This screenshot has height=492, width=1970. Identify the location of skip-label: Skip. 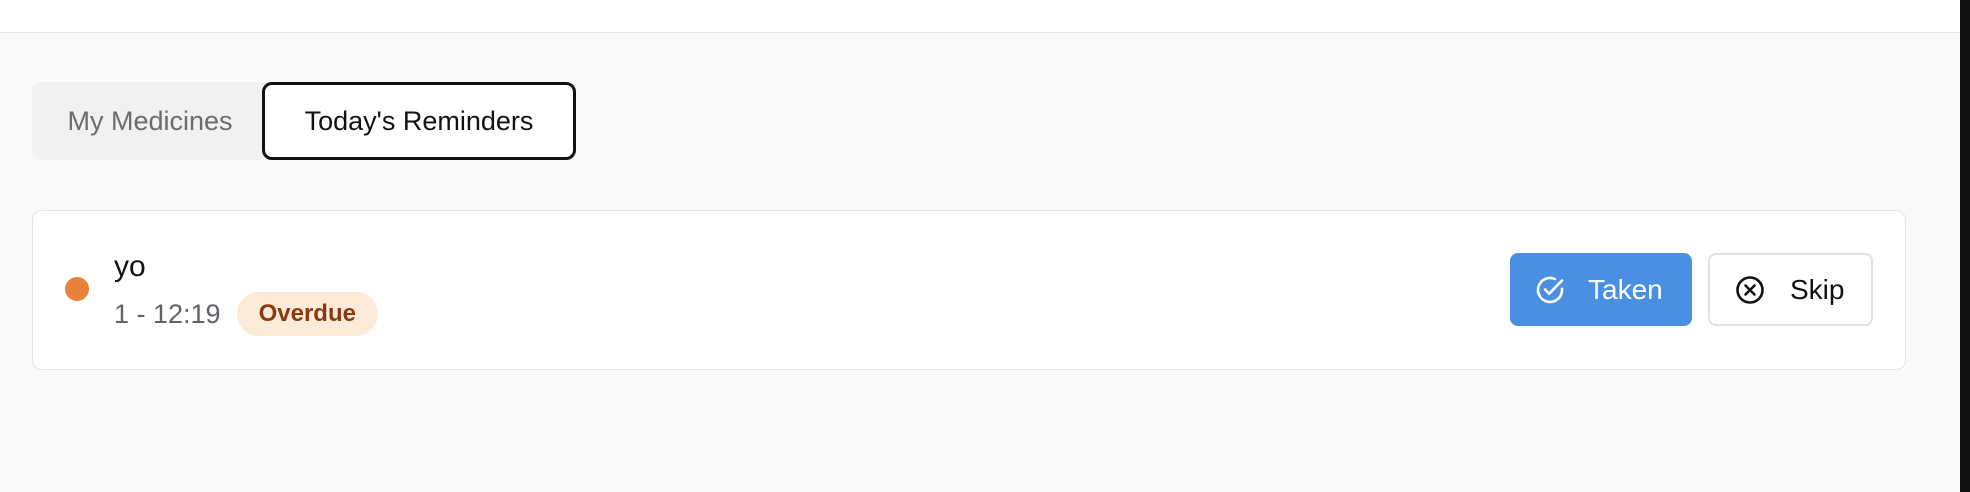
(1817, 289).